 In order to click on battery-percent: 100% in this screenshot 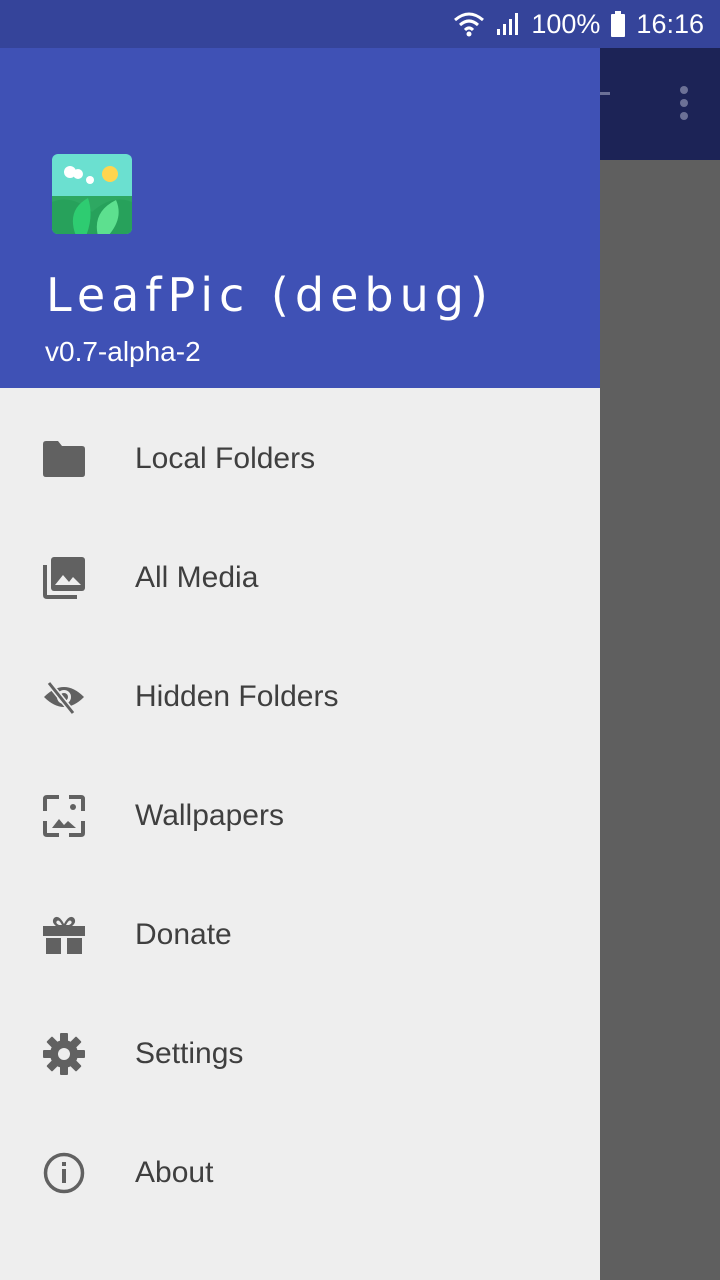, I will do `click(566, 23)`.